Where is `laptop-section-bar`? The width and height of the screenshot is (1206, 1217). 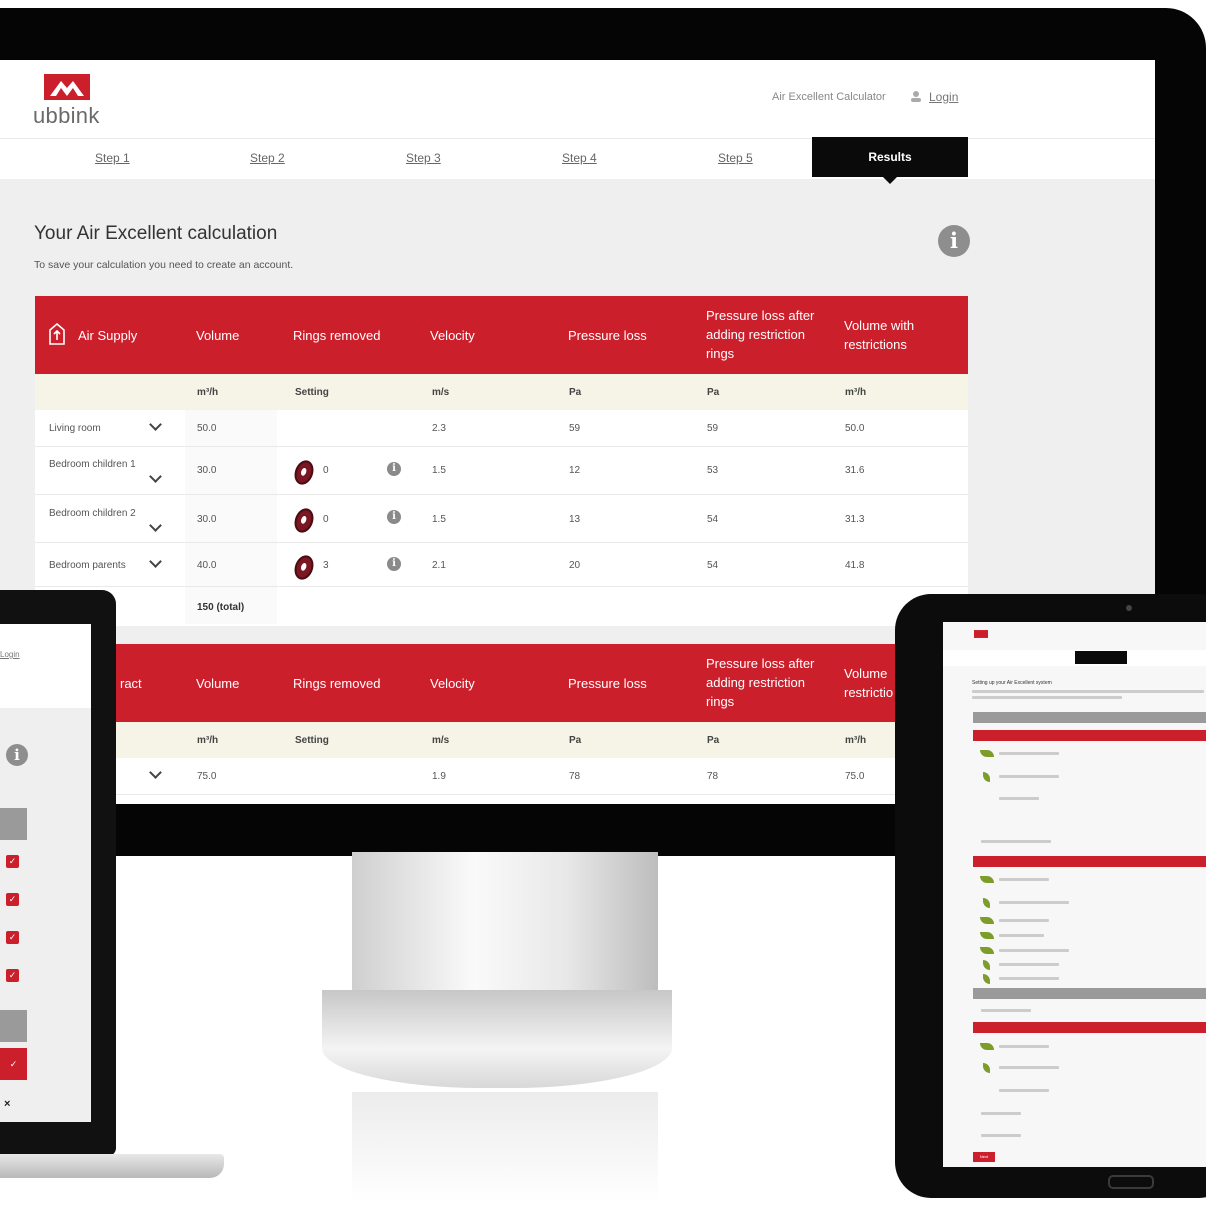
laptop-section-bar is located at coordinates (13, 824).